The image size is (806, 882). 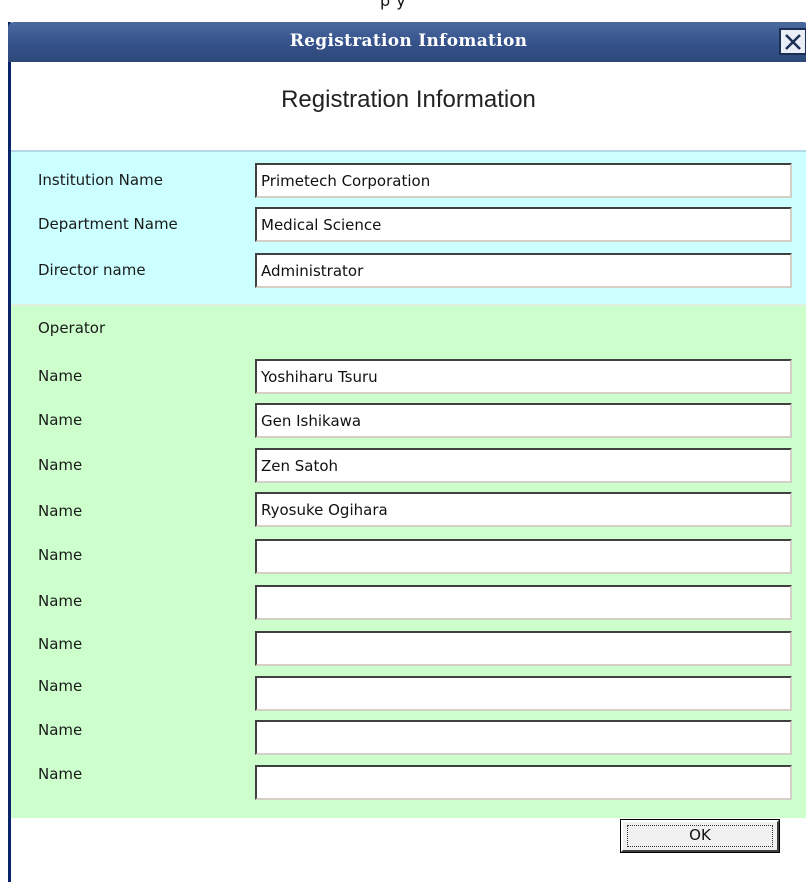 What do you see at coordinates (92, 270) in the screenshot?
I see `director-name-label: Director name` at bounding box center [92, 270].